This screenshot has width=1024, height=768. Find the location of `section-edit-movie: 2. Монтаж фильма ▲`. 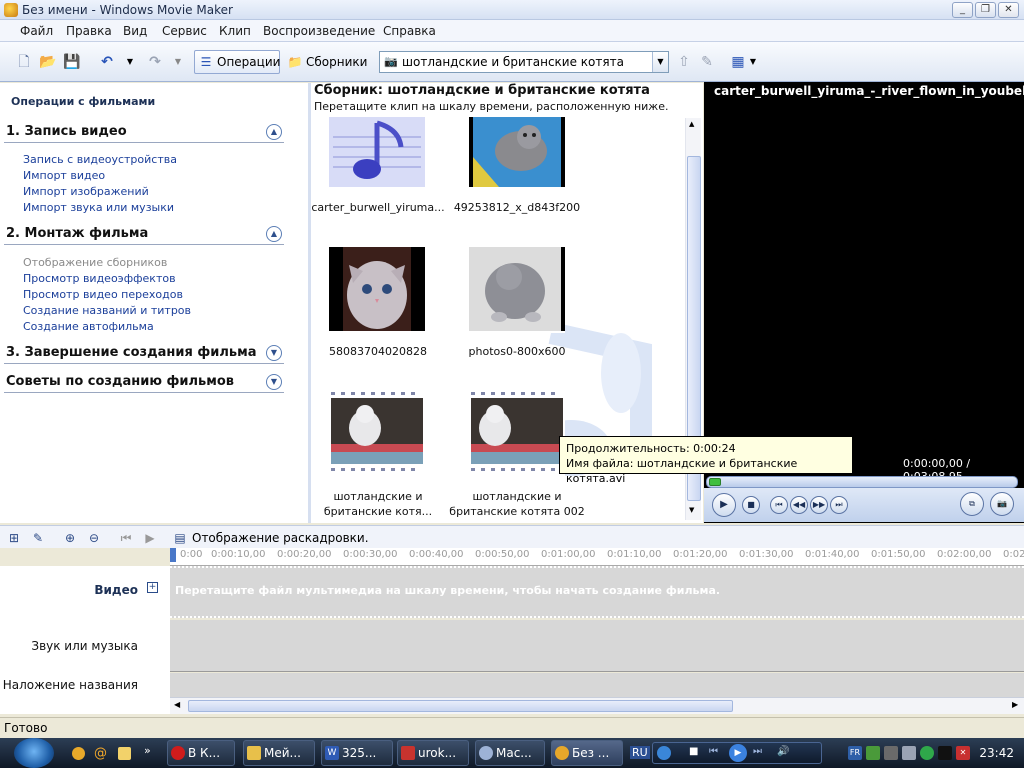

section-edit-movie: 2. Монтаж фильма ▲ is located at coordinates (144, 235).